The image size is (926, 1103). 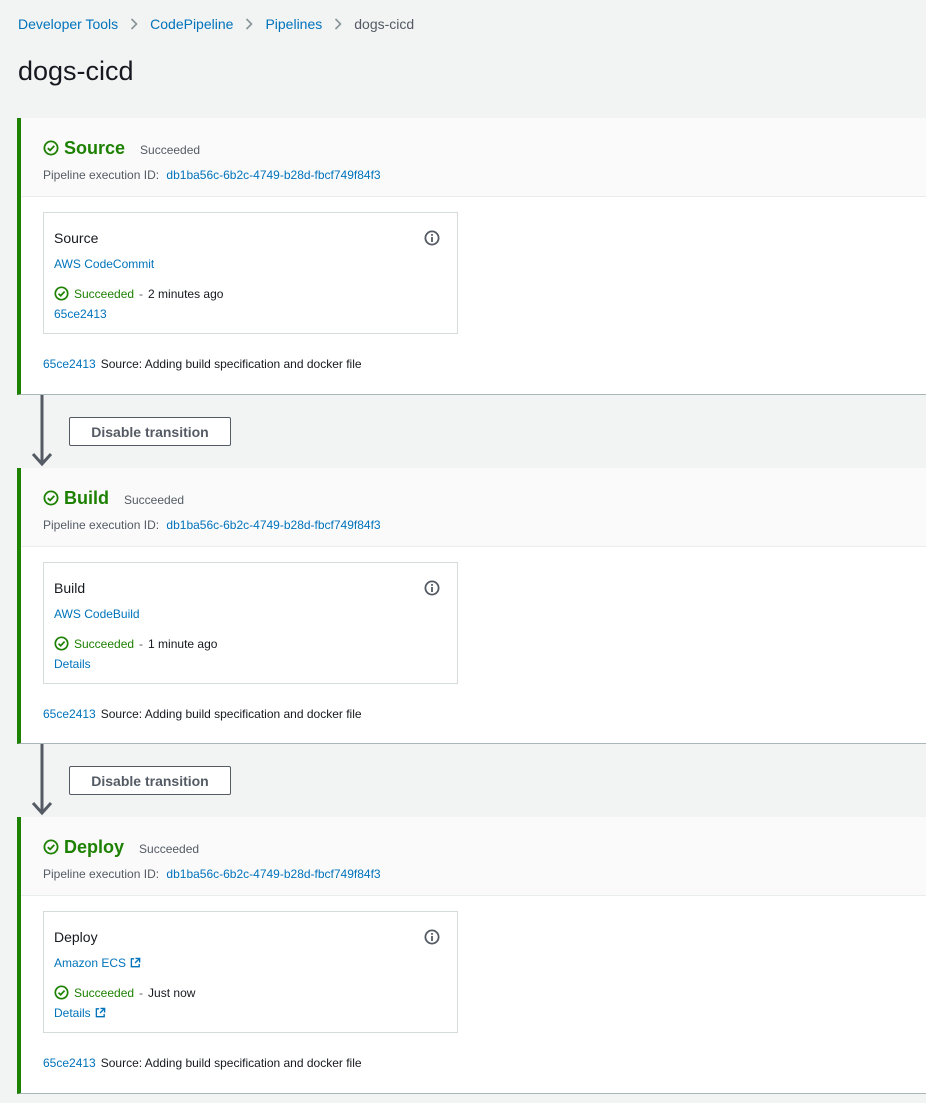 What do you see at coordinates (76, 71) in the screenshot?
I see `page-title: dogs-cicd` at bounding box center [76, 71].